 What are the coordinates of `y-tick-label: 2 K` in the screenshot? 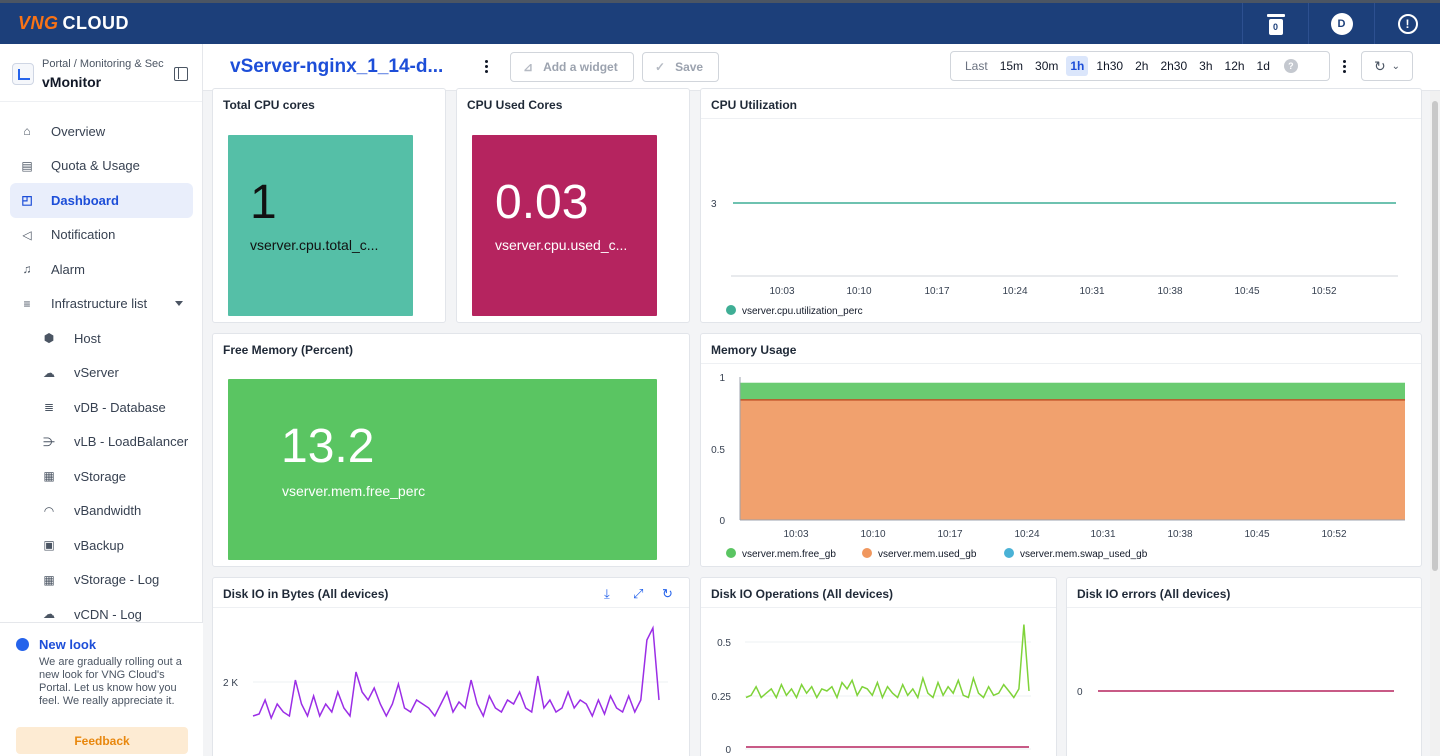 It's located at (230, 683).